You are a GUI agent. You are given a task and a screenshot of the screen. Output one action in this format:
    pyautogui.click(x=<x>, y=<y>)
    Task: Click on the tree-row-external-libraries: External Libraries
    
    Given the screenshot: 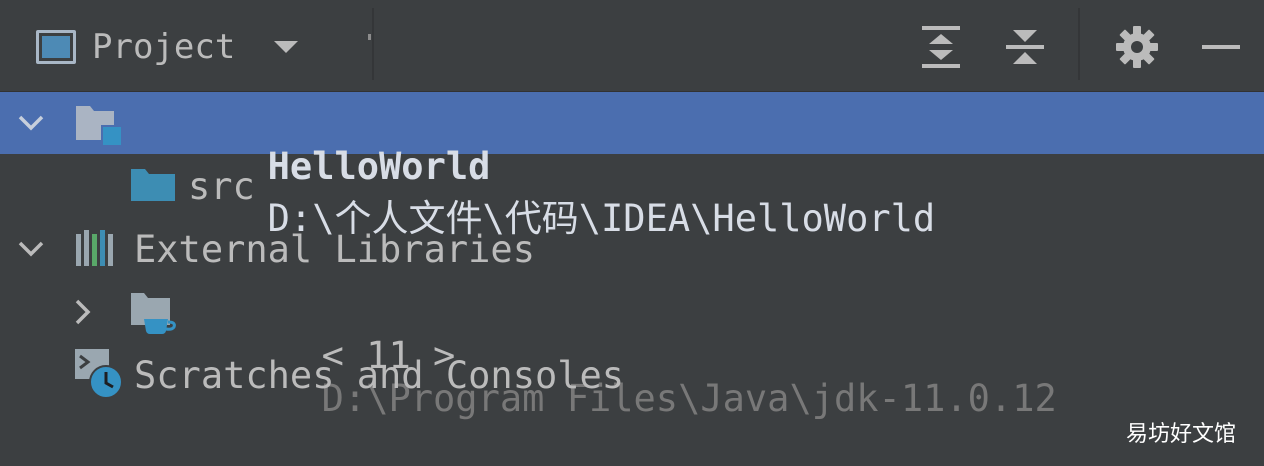 What is the action you would take?
    pyautogui.click(x=632, y=249)
    